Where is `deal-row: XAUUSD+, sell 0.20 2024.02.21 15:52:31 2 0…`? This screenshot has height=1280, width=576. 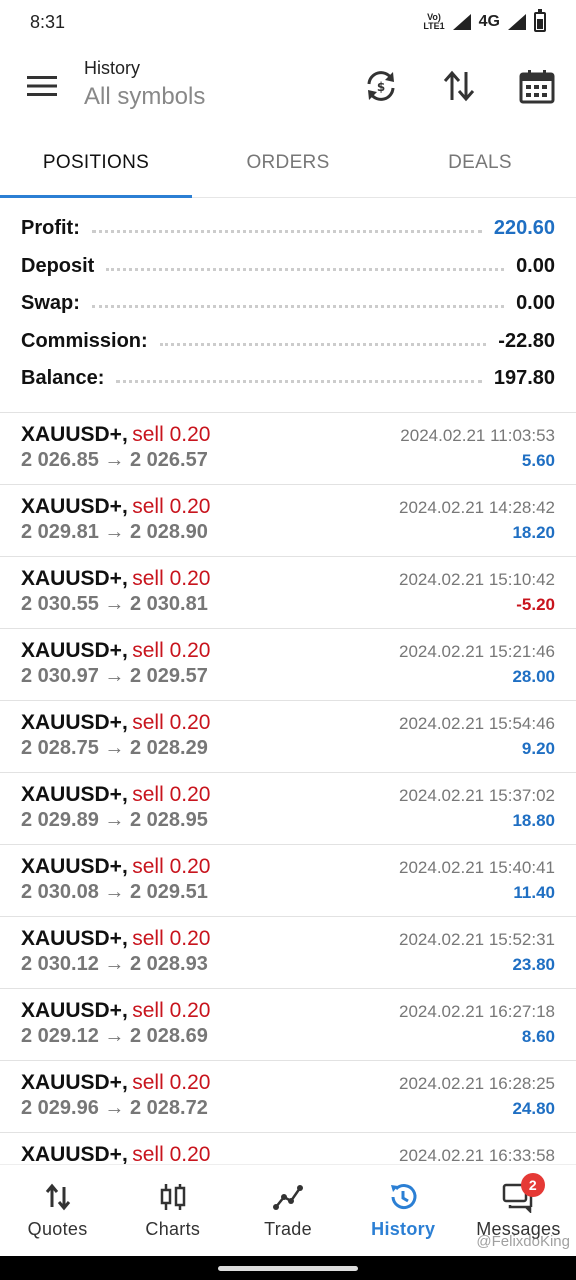 deal-row: XAUUSD+, sell 0.20 2024.02.21 15:52:31 2 0… is located at coordinates (288, 953).